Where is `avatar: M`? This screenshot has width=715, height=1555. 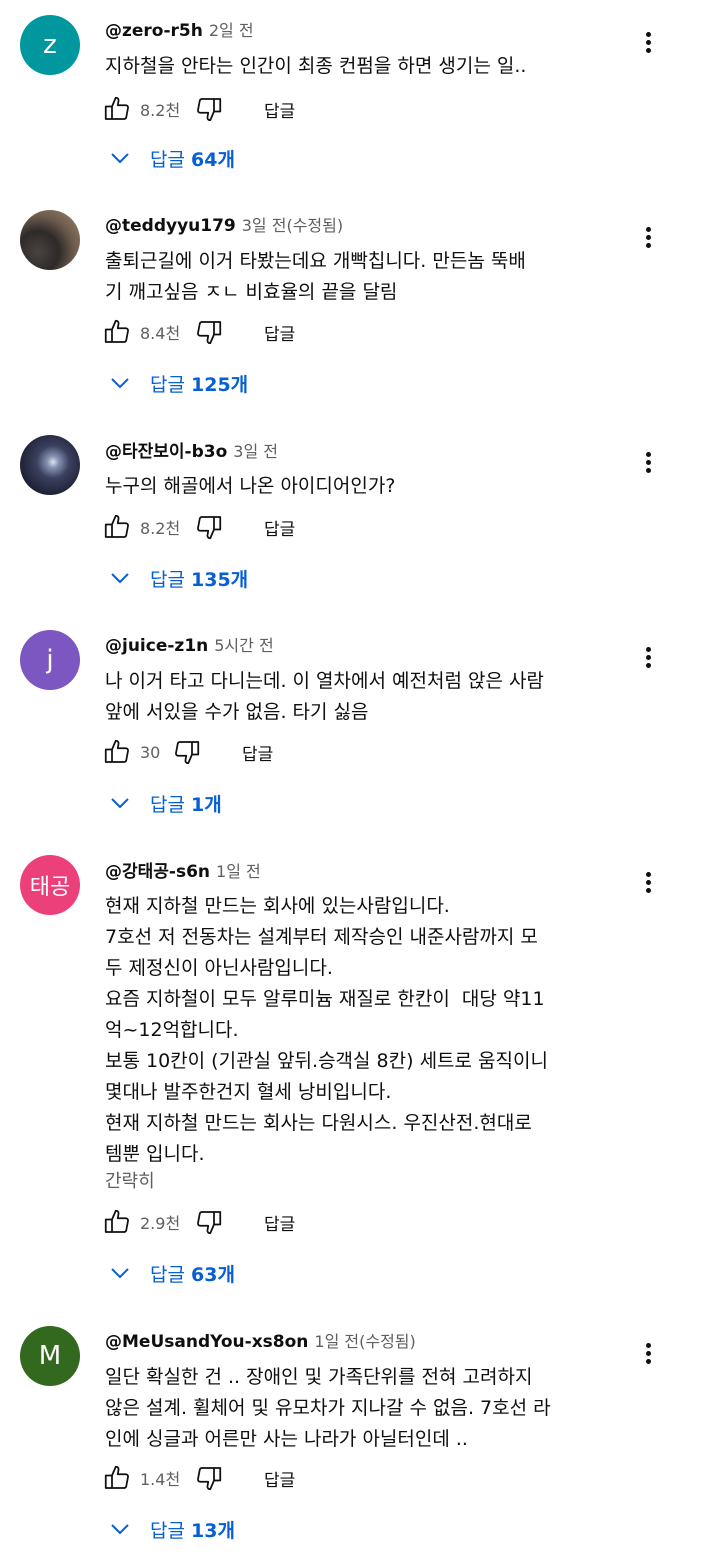
avatar: M is located at coordinates (50, 1356).